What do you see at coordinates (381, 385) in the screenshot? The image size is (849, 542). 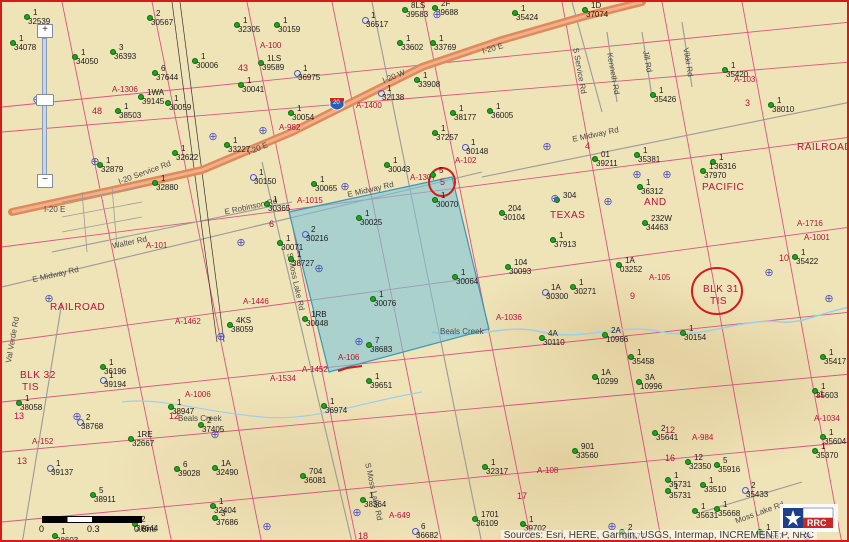 I see `well-api-label: 39651` at bounding box center [381, 385].